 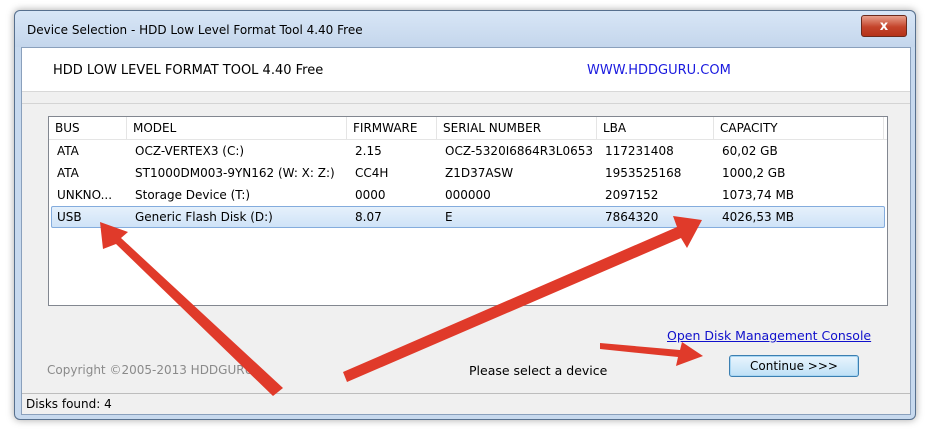 What do you see at coordinates (150, 370) in the screenshot?
I see `copyright-text: Copyright ©2005-2013 HDDGURU` at bounding box center [150, 370].